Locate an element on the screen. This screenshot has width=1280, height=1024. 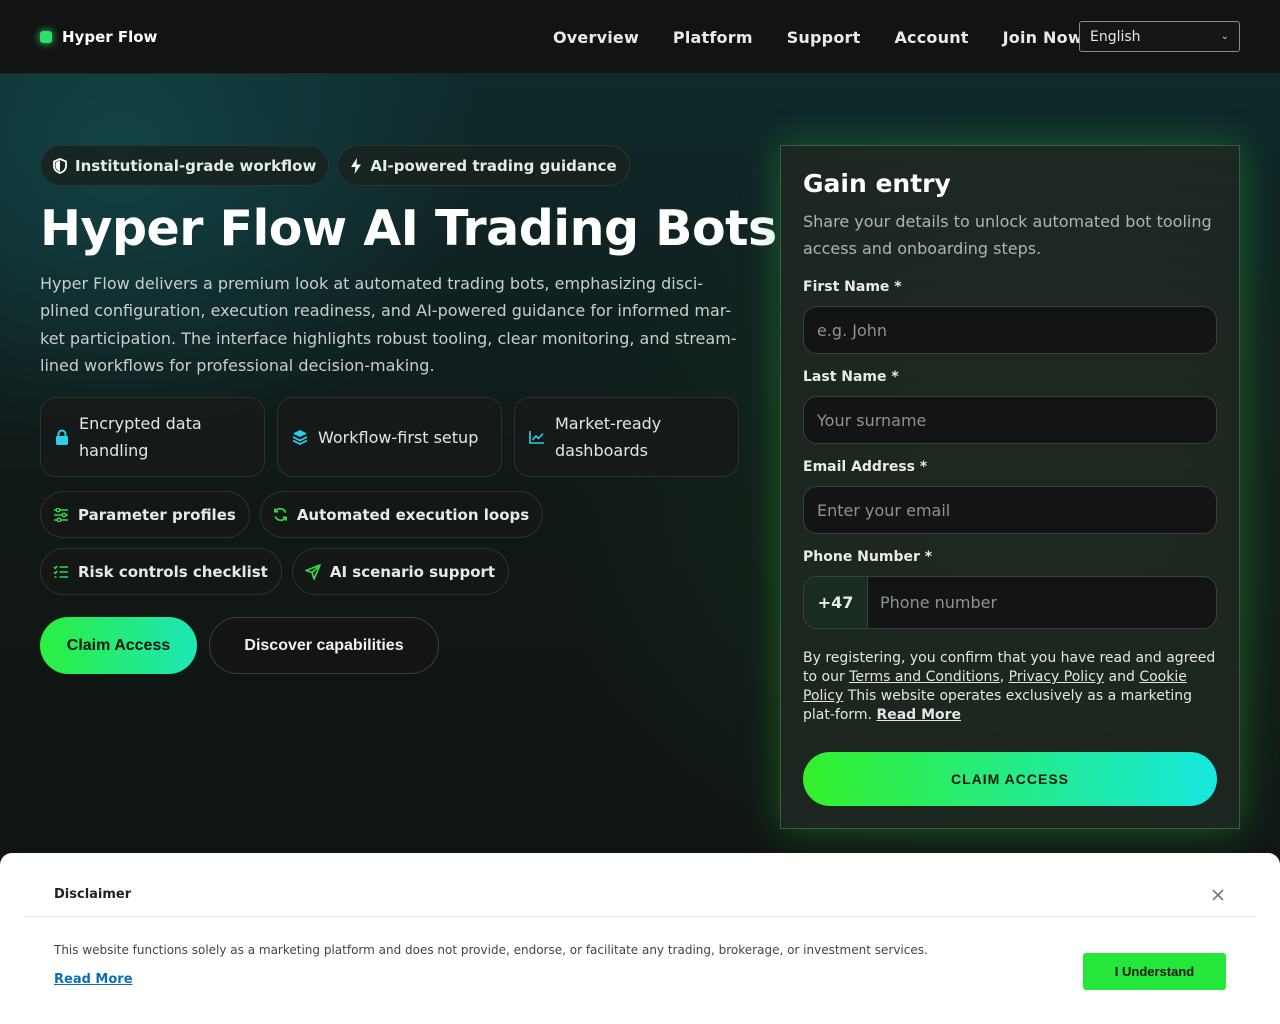
feature-label: Workflow-first setup is located at coordinates (398, 437).